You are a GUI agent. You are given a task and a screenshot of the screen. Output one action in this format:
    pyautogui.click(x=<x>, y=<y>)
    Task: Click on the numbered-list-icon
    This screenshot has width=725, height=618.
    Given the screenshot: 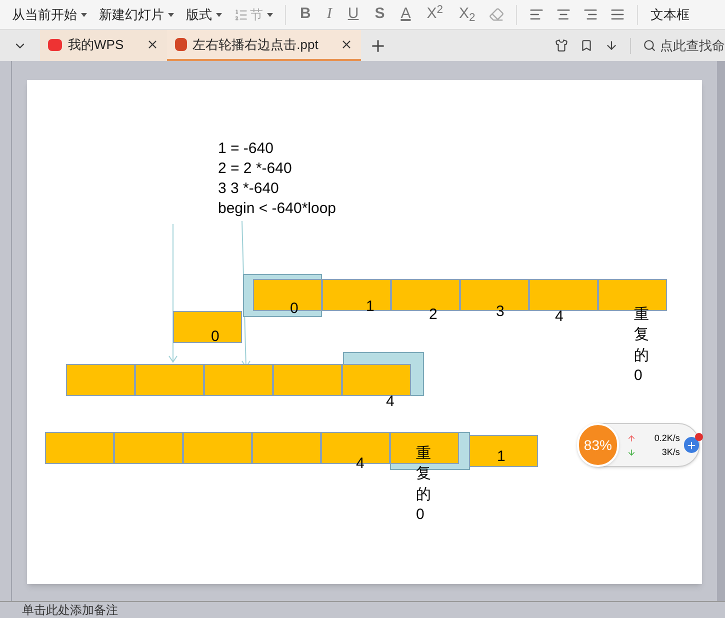 What is the action you would take?
    pyautogui.click(x=241, y=15)
    